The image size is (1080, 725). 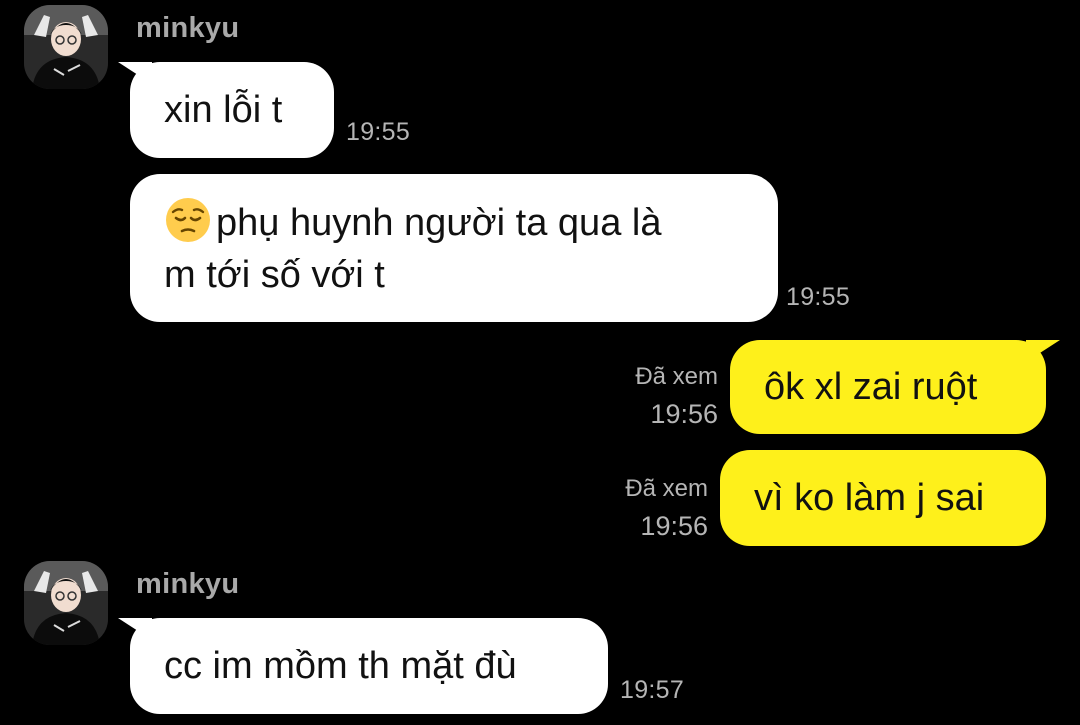 What do you see at coordinates (340, 666) in the screenshot?
I see `message-text: cc im mồm th mặt đù` at bounding box center [340, 666].